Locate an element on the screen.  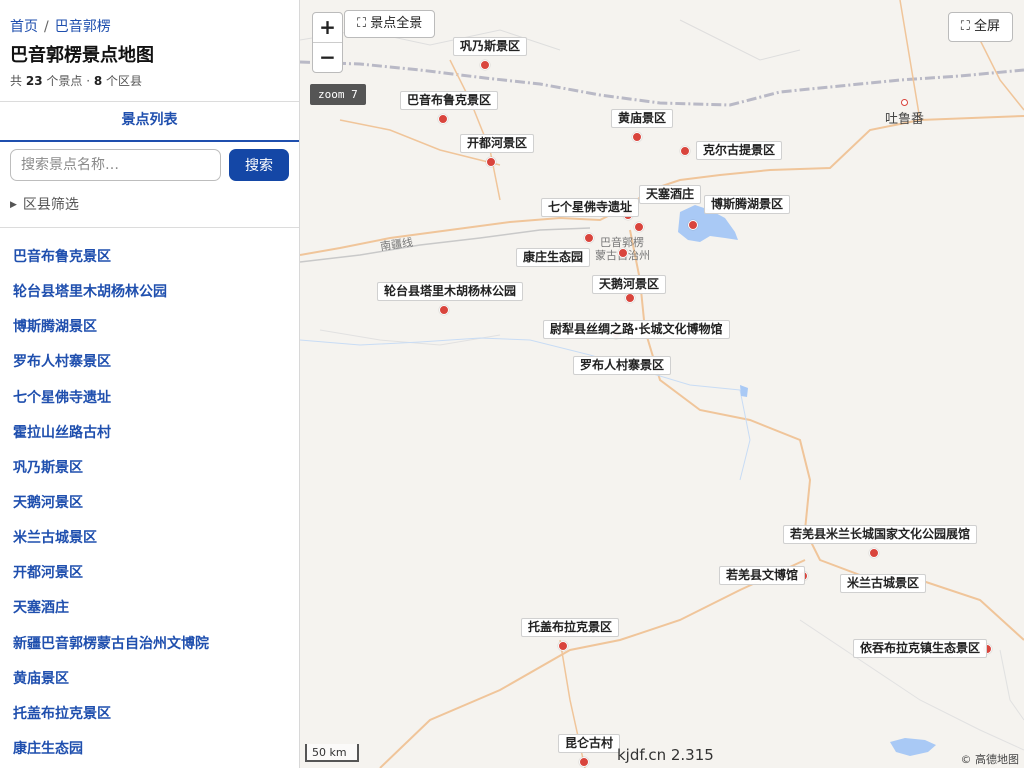
county-filter-label: 区县筛选 is located at coordinates (50, 205).